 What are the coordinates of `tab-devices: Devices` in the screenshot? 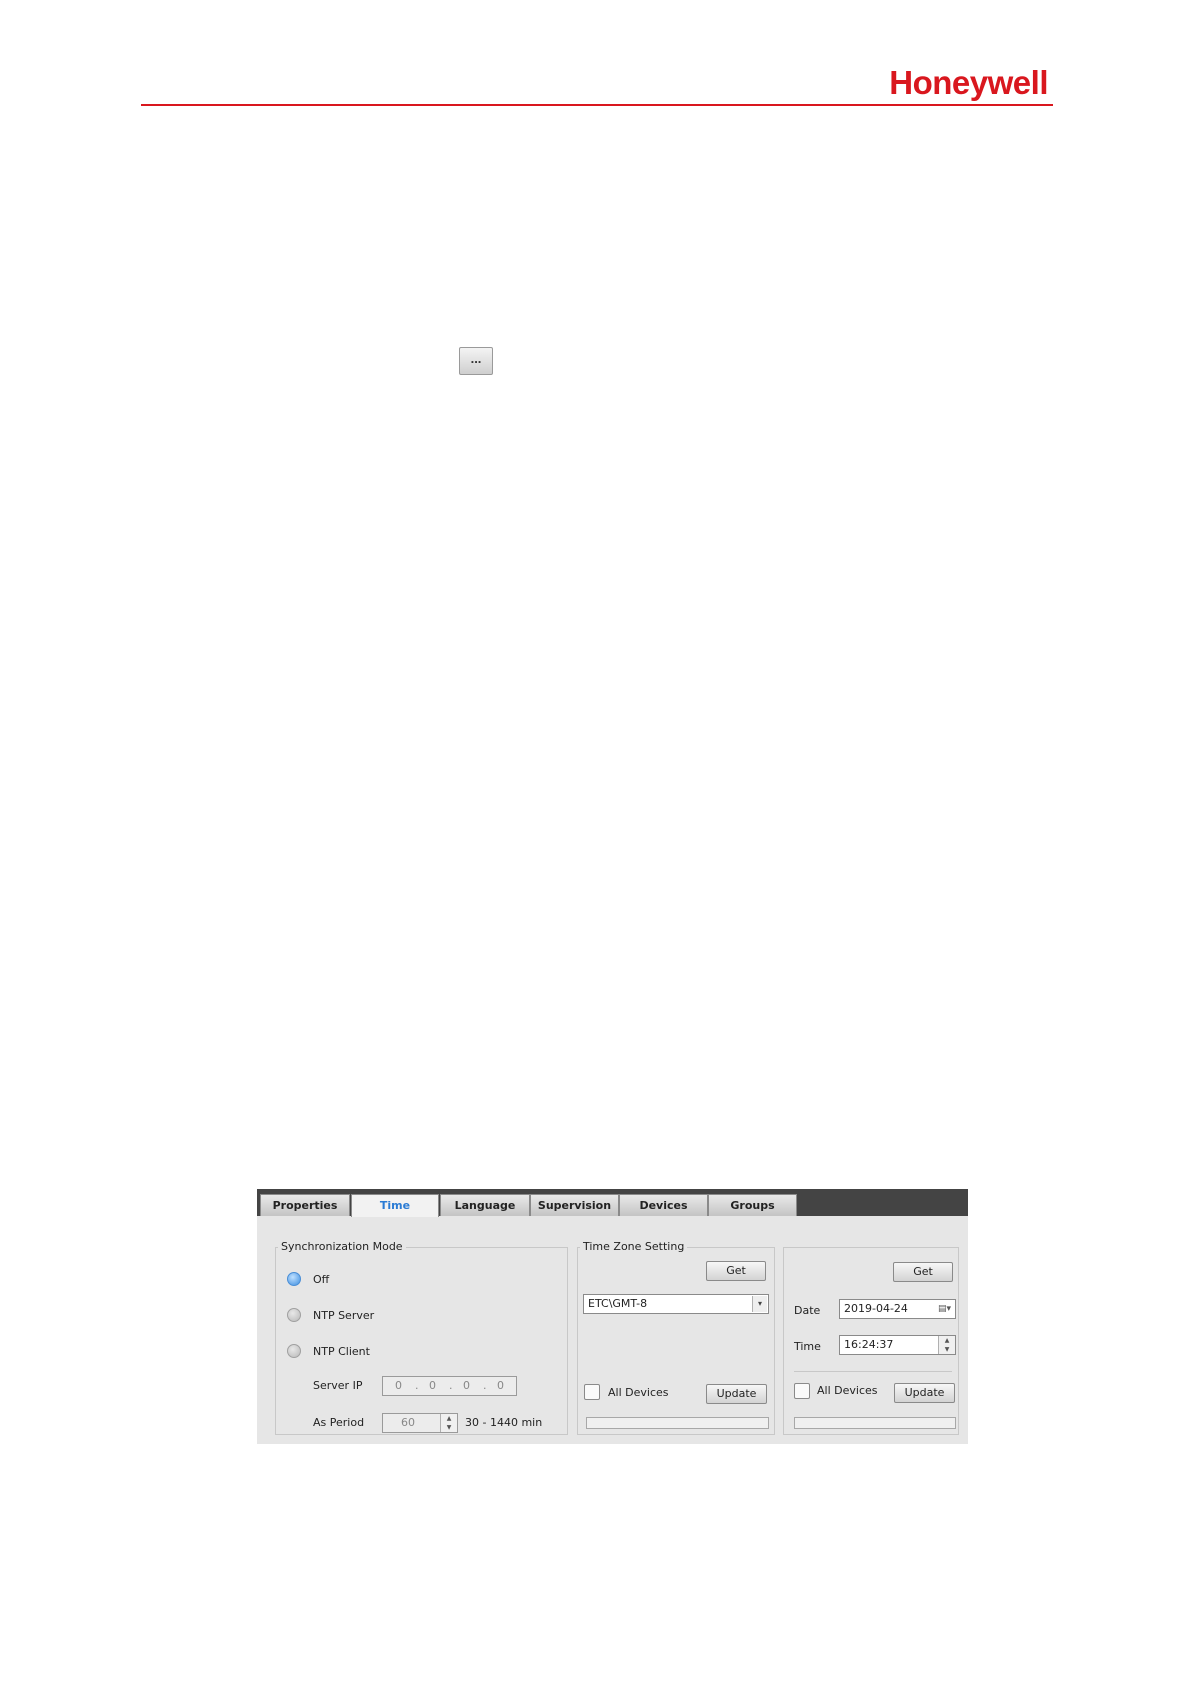 It's located at (663, 1205).